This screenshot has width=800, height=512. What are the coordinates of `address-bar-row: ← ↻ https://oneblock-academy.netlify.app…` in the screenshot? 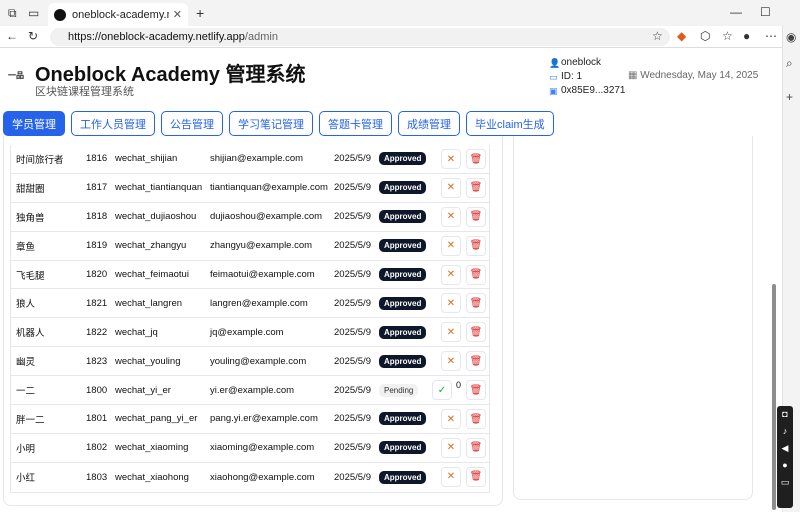 It's located at (400, 37).